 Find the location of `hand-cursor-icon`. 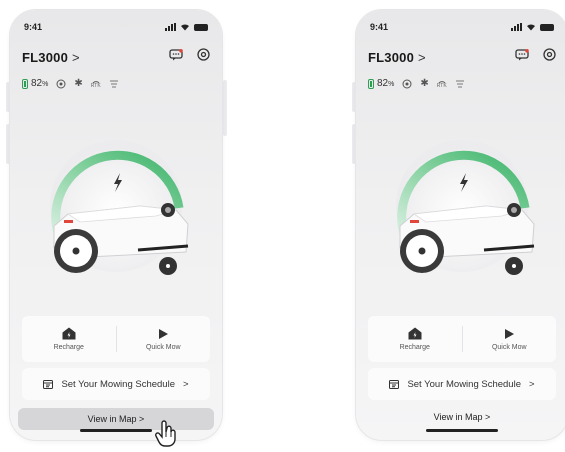

hand-cursor-icon is located at coordinates (165, 433).